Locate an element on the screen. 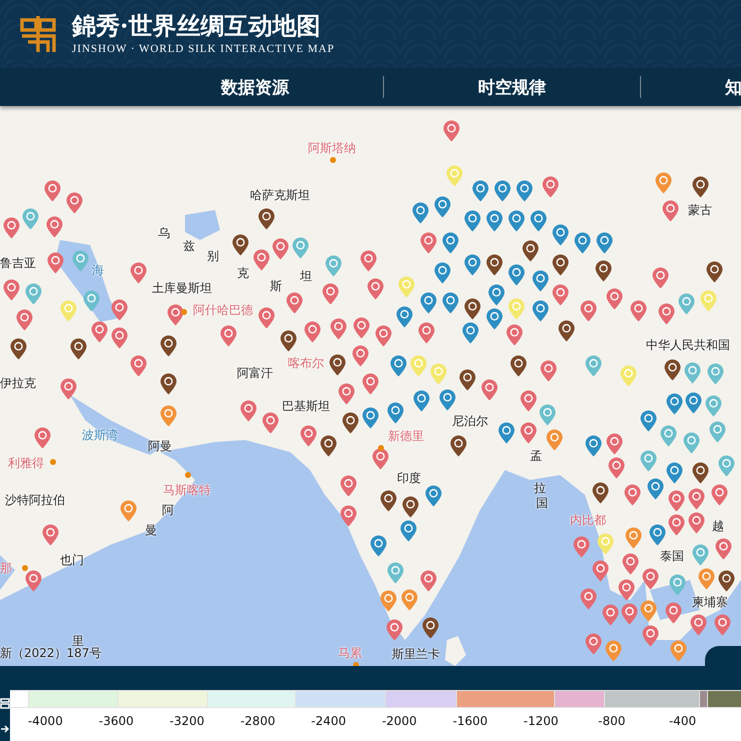 Image resolution: width=741 pixels, height=741 pixels. nav-link: 知 is located at coordinates (733, 87).